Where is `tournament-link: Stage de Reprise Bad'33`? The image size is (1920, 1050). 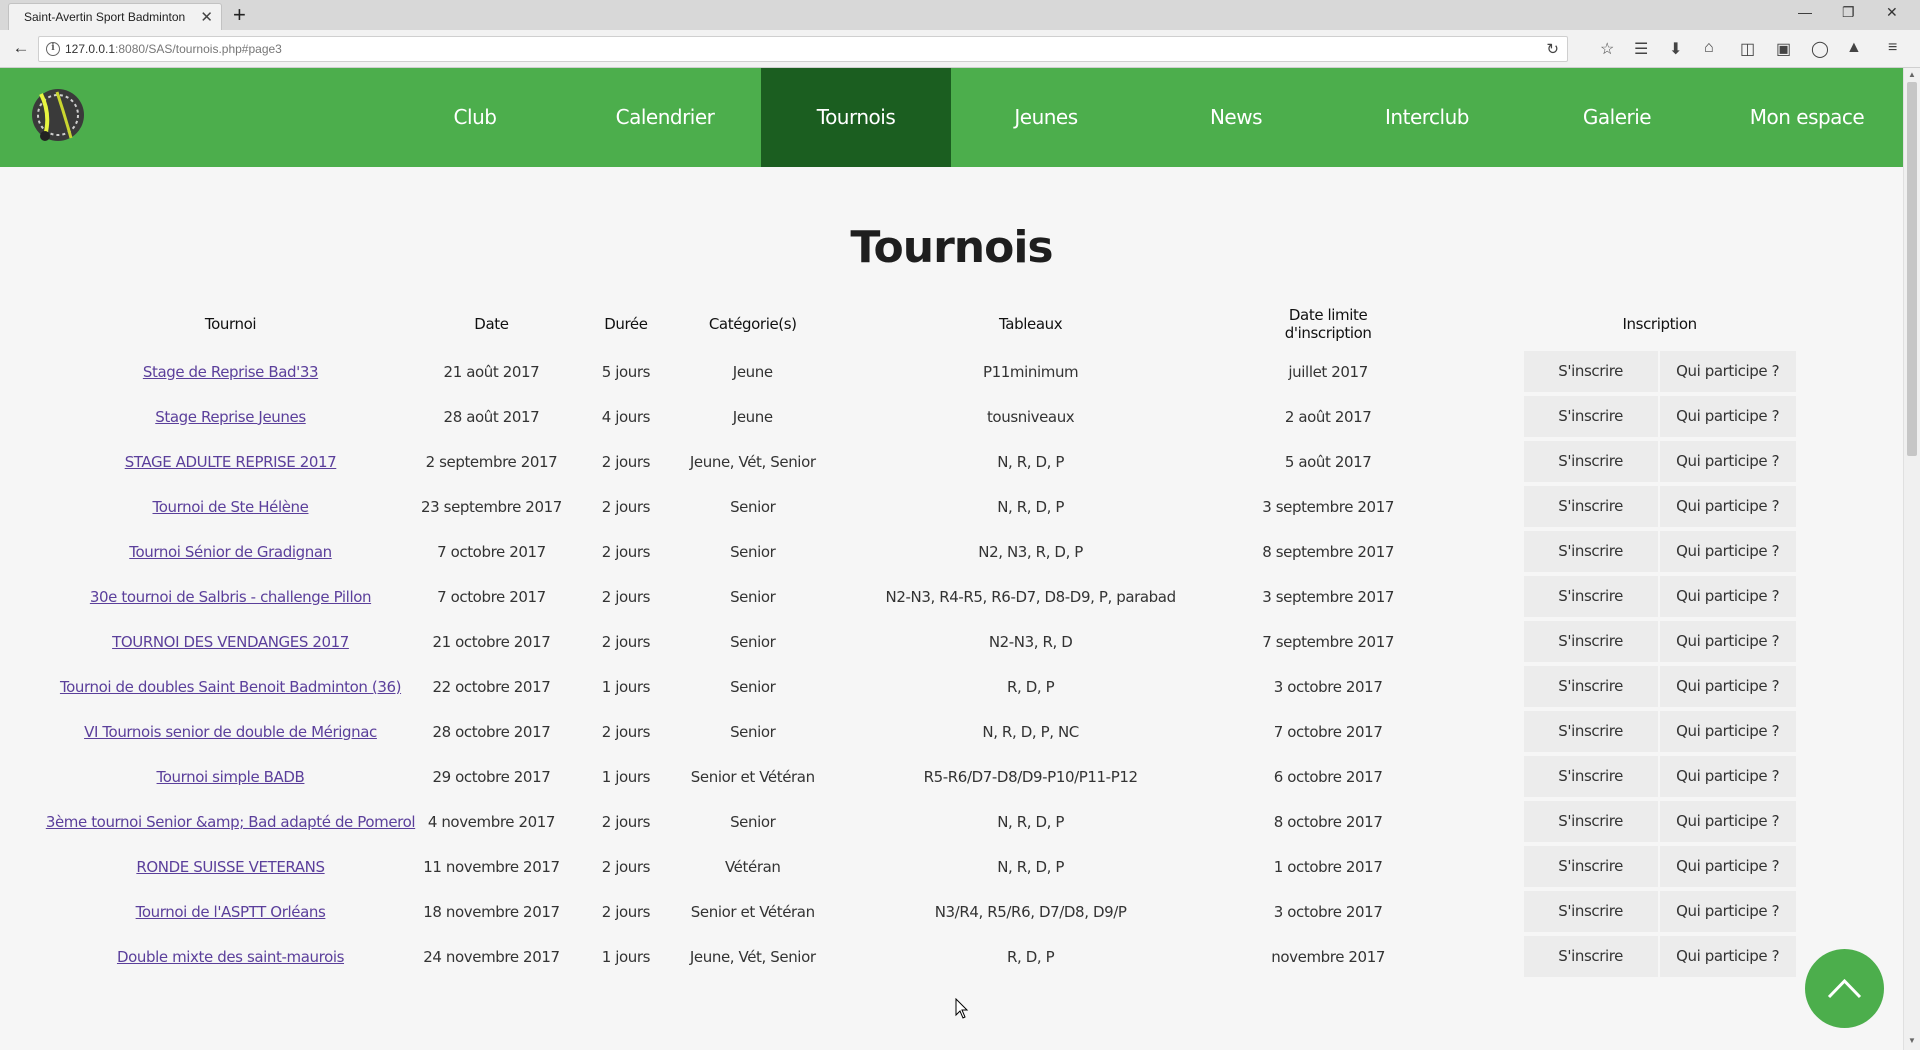 tournament-link: Stage de Reprise Bad'33 is located at coordinates (231, 372).